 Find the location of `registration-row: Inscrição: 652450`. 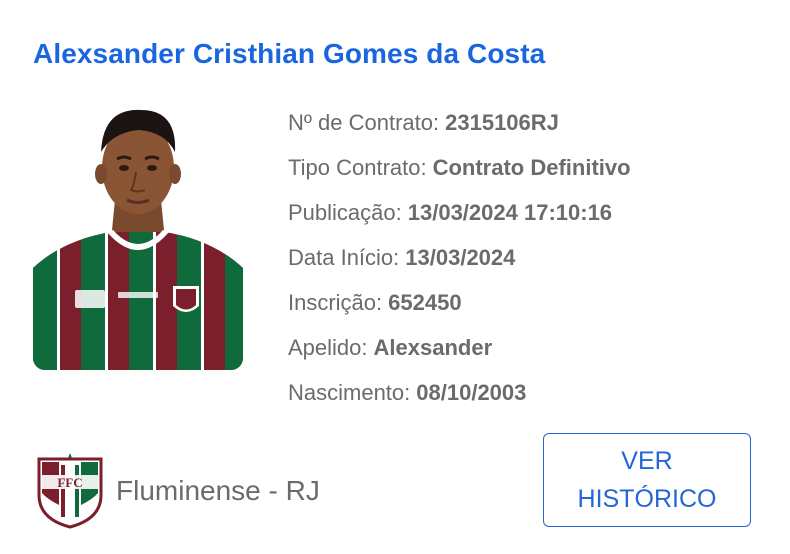

registration-row: Inscrição: 652450 is located at coordinates (459, 302).